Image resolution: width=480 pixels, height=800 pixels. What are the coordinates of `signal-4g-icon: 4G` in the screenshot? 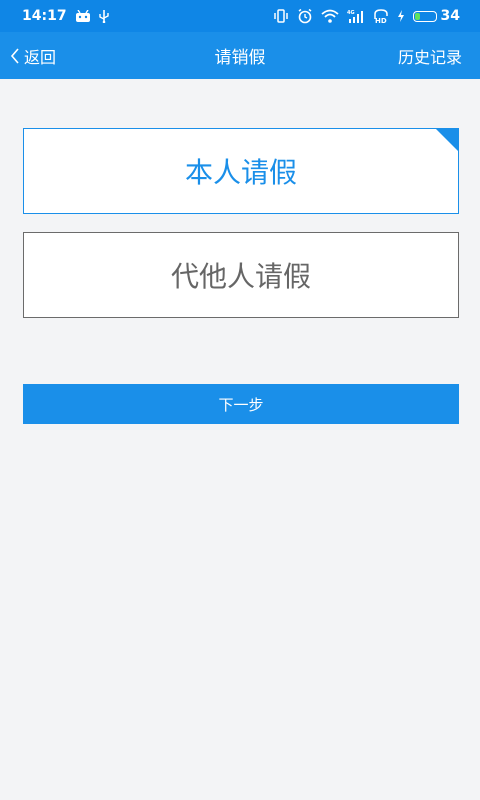 It's located at (356, 16).